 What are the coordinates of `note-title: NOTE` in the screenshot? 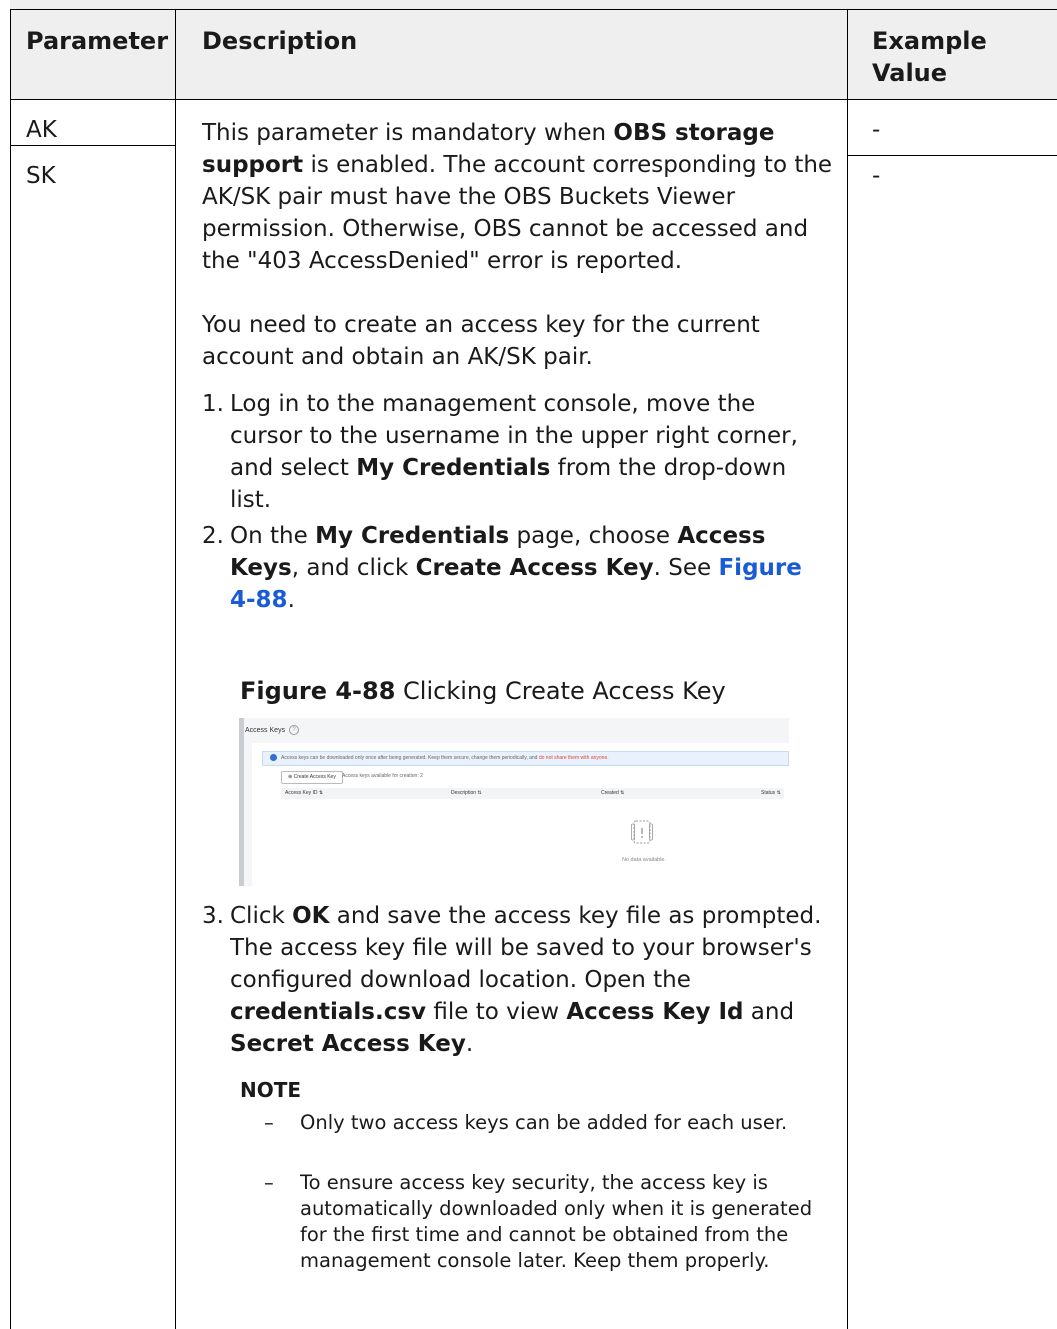 It's located at (271, 1090).